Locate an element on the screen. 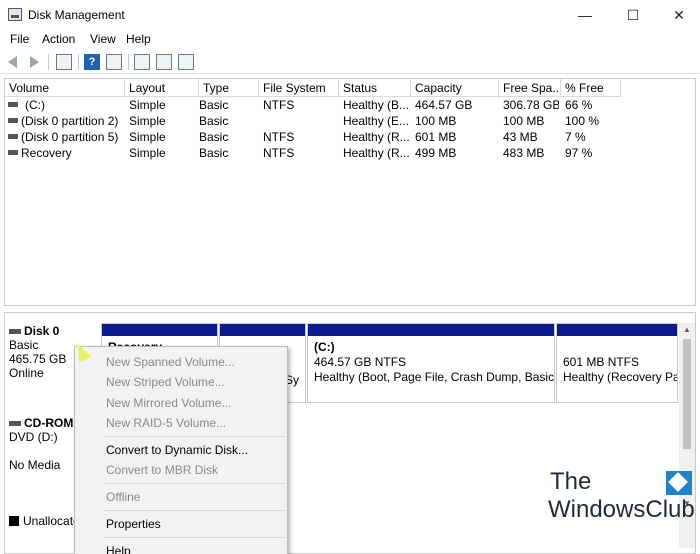  connect-icon is located at coordinates (142, 62).